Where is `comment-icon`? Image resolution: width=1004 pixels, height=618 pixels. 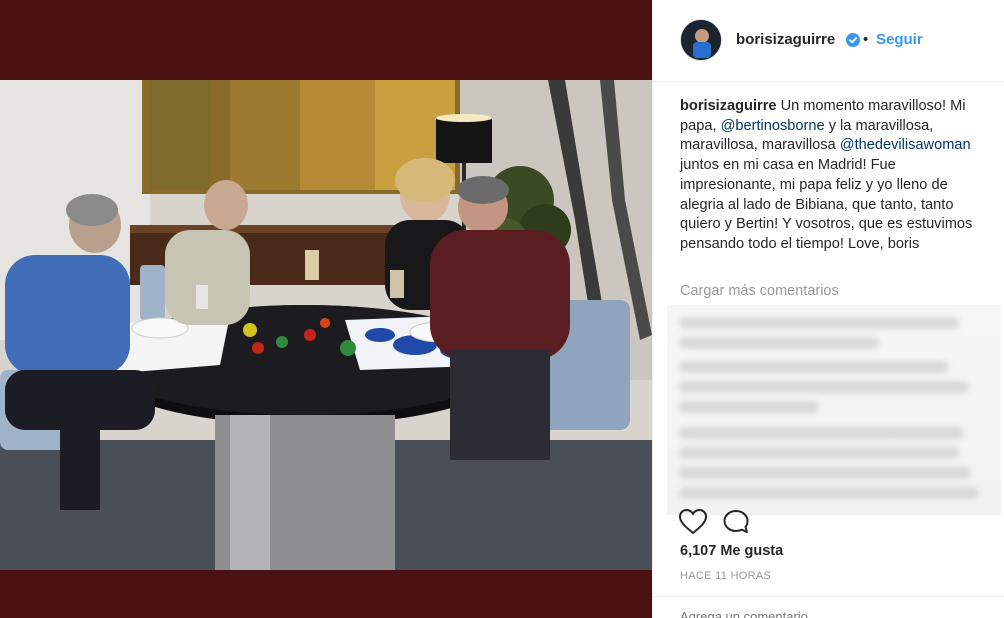
comment-icon is located at coordinates (736, 522).